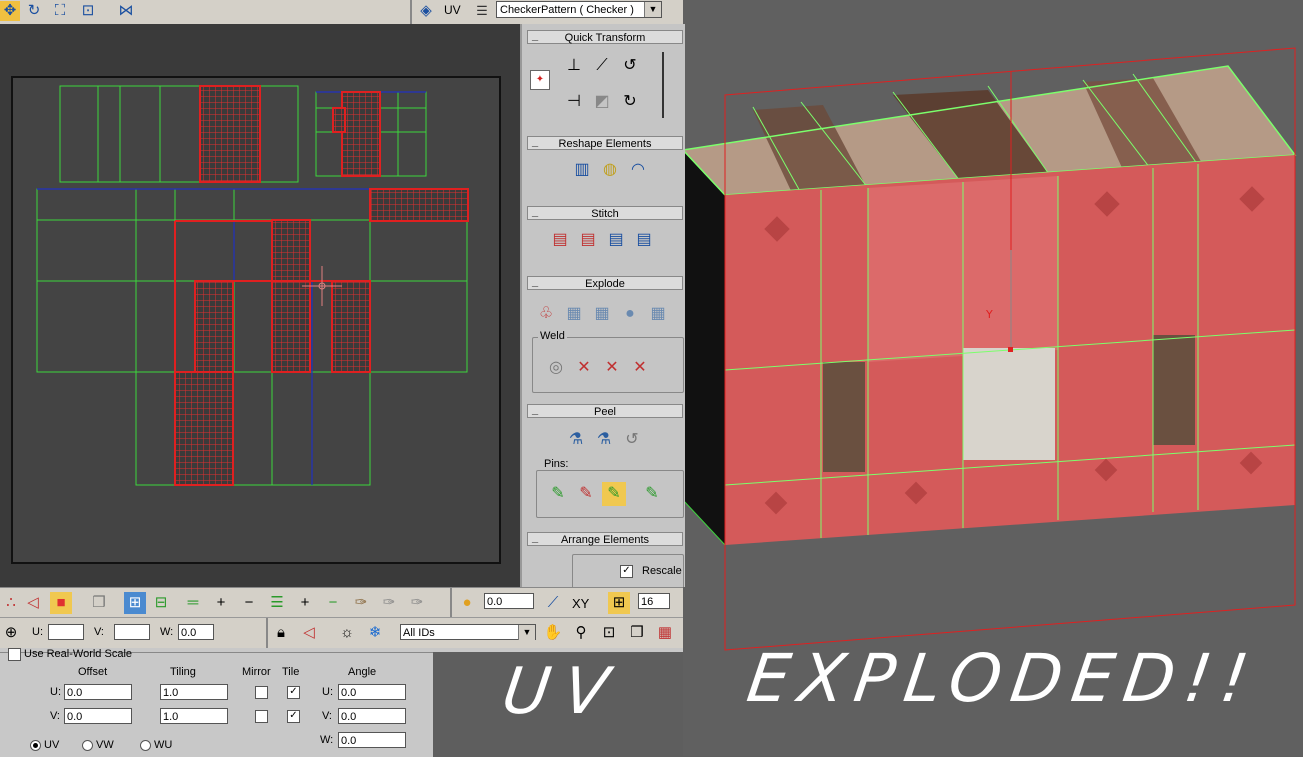  I want to click on angle-v-input: 0.0, so click(372, 716).